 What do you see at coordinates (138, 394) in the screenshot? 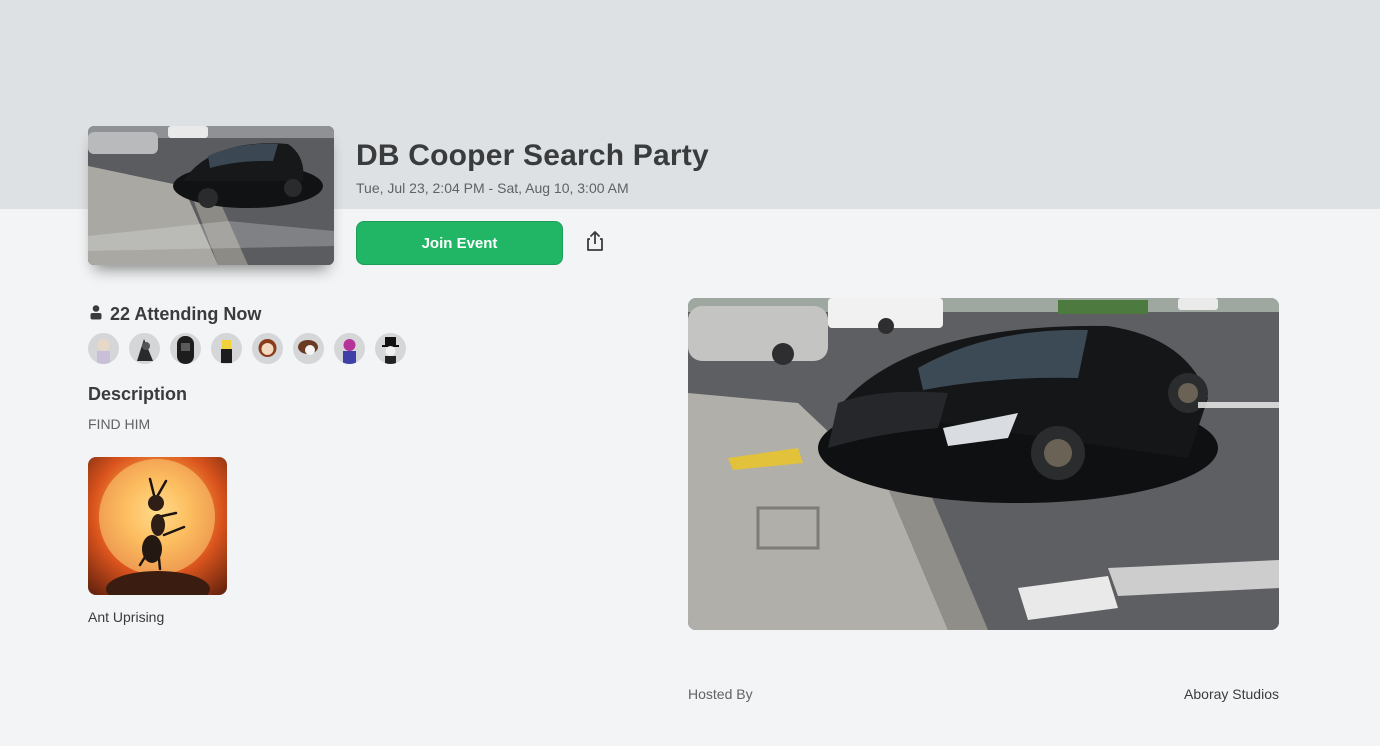
I see `description-heading: Description` at bounding box center [138, 394].